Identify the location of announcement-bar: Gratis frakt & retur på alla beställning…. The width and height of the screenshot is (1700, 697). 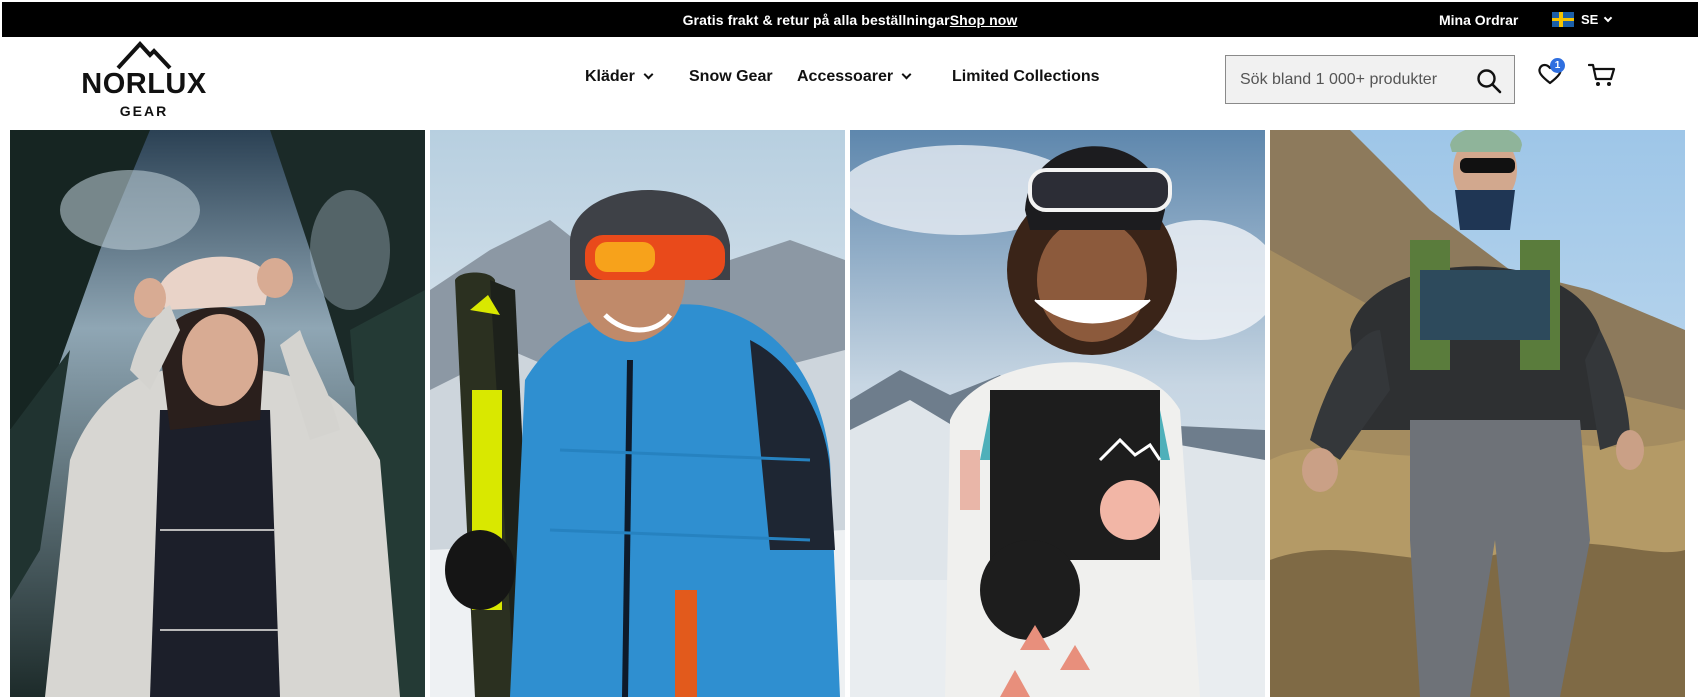
(850, 19).